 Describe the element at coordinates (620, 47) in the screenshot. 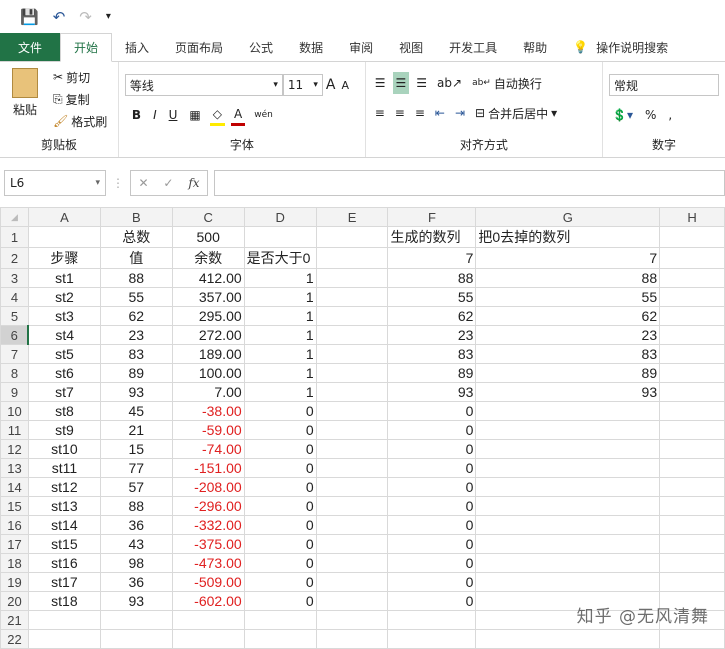

I see `tell-me-search: 💡 操作说明搜索` at that location.